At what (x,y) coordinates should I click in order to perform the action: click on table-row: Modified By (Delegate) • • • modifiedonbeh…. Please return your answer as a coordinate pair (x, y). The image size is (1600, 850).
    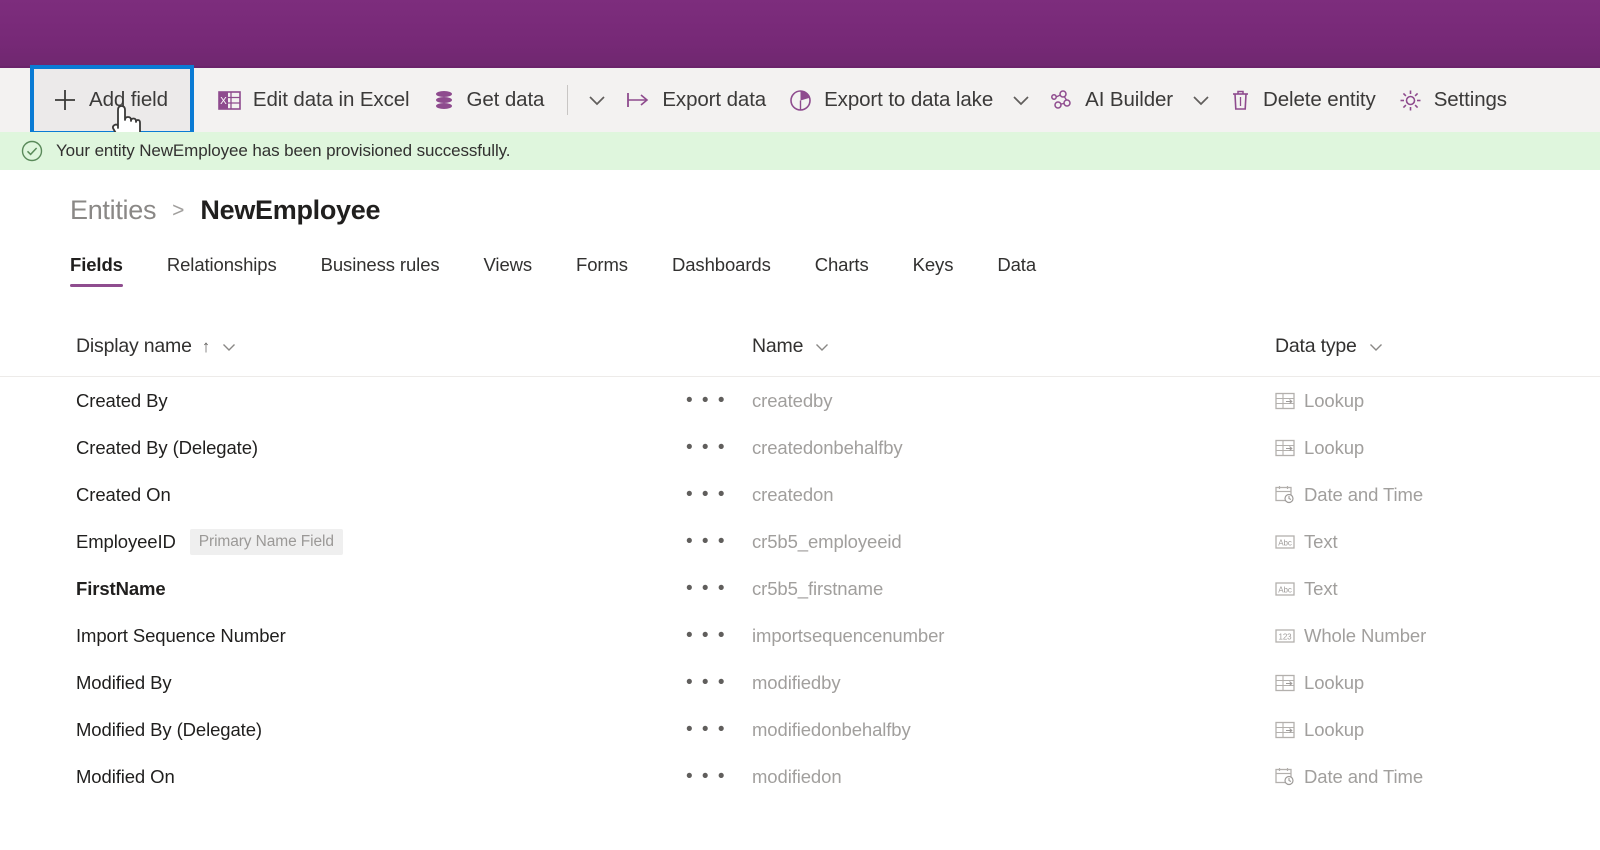
    Looking at the image, I should click on (800, 729).